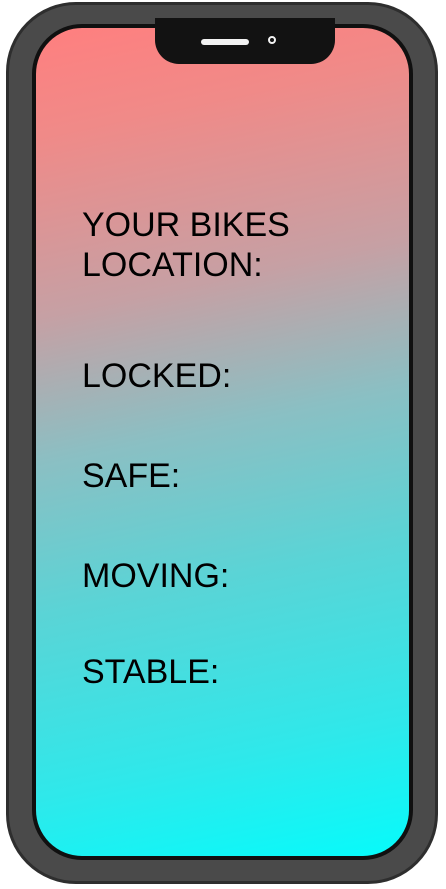  I want to click on moving-status-label: MOVING:, so click(156, 576).